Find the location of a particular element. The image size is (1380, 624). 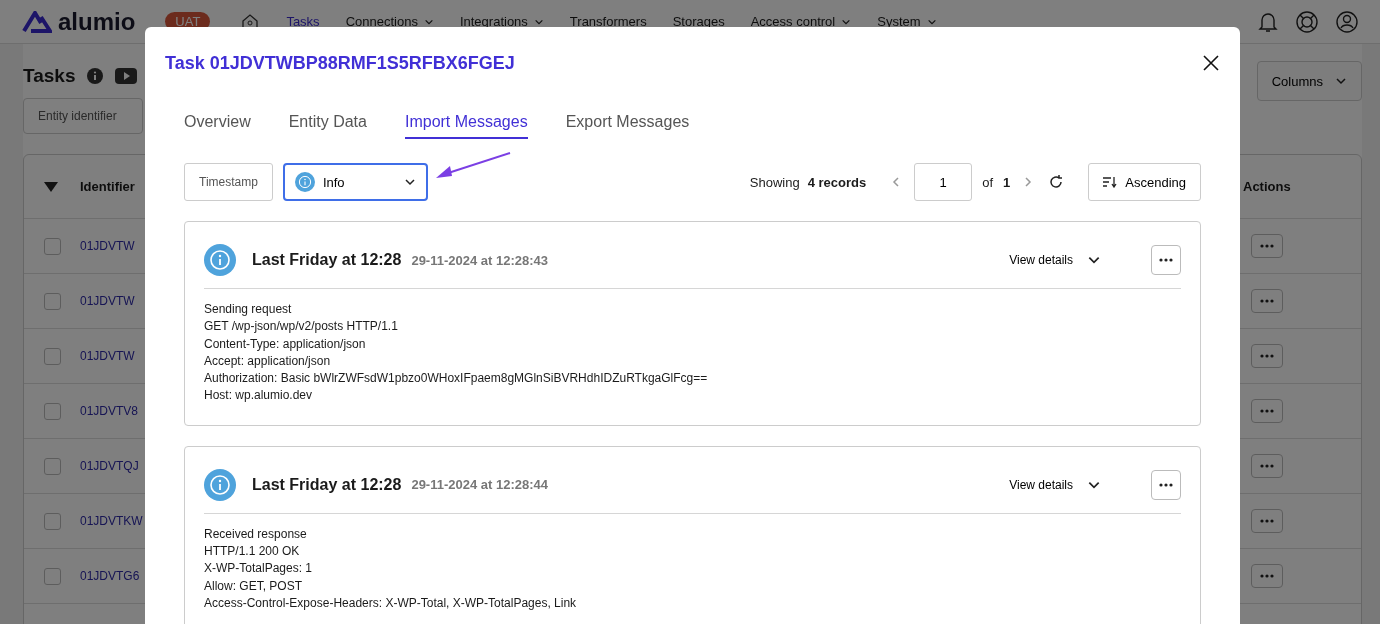

video-icon is located at coordinates (126, 76).